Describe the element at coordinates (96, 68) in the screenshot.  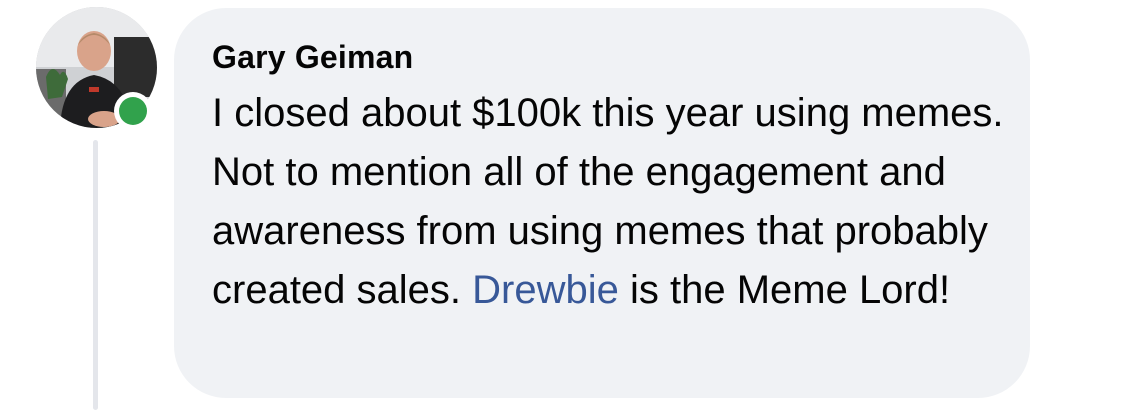
I see `author-avatar-container` at that location.